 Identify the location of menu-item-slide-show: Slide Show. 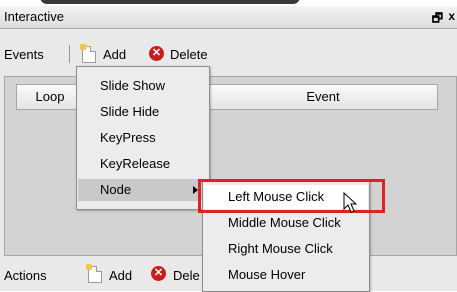
(143, 86).